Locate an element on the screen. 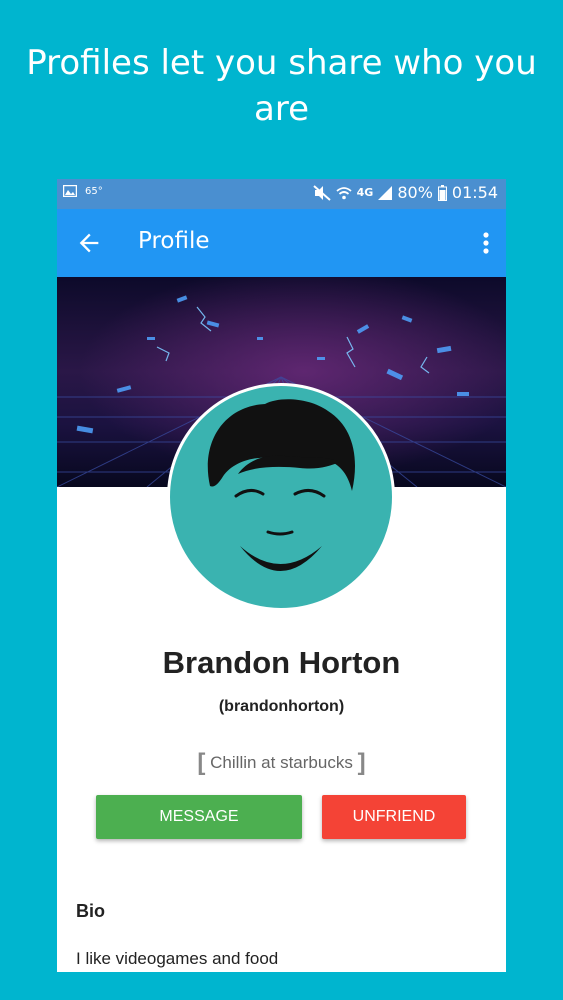  network-type: 4G is located at coordinates (365, 192).